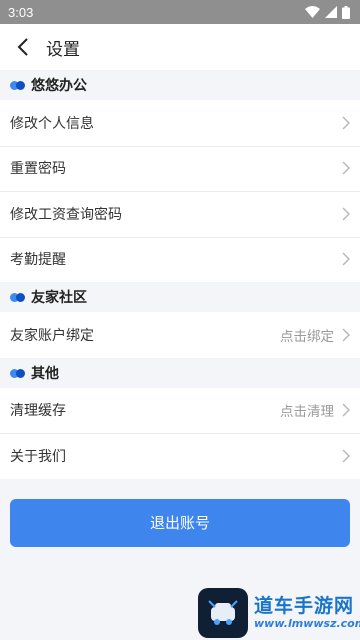 The height and width of the screenshot is (640, 360). I want to click on clear-cache-item: 清理缓存 点击清理, so click(180, 410).